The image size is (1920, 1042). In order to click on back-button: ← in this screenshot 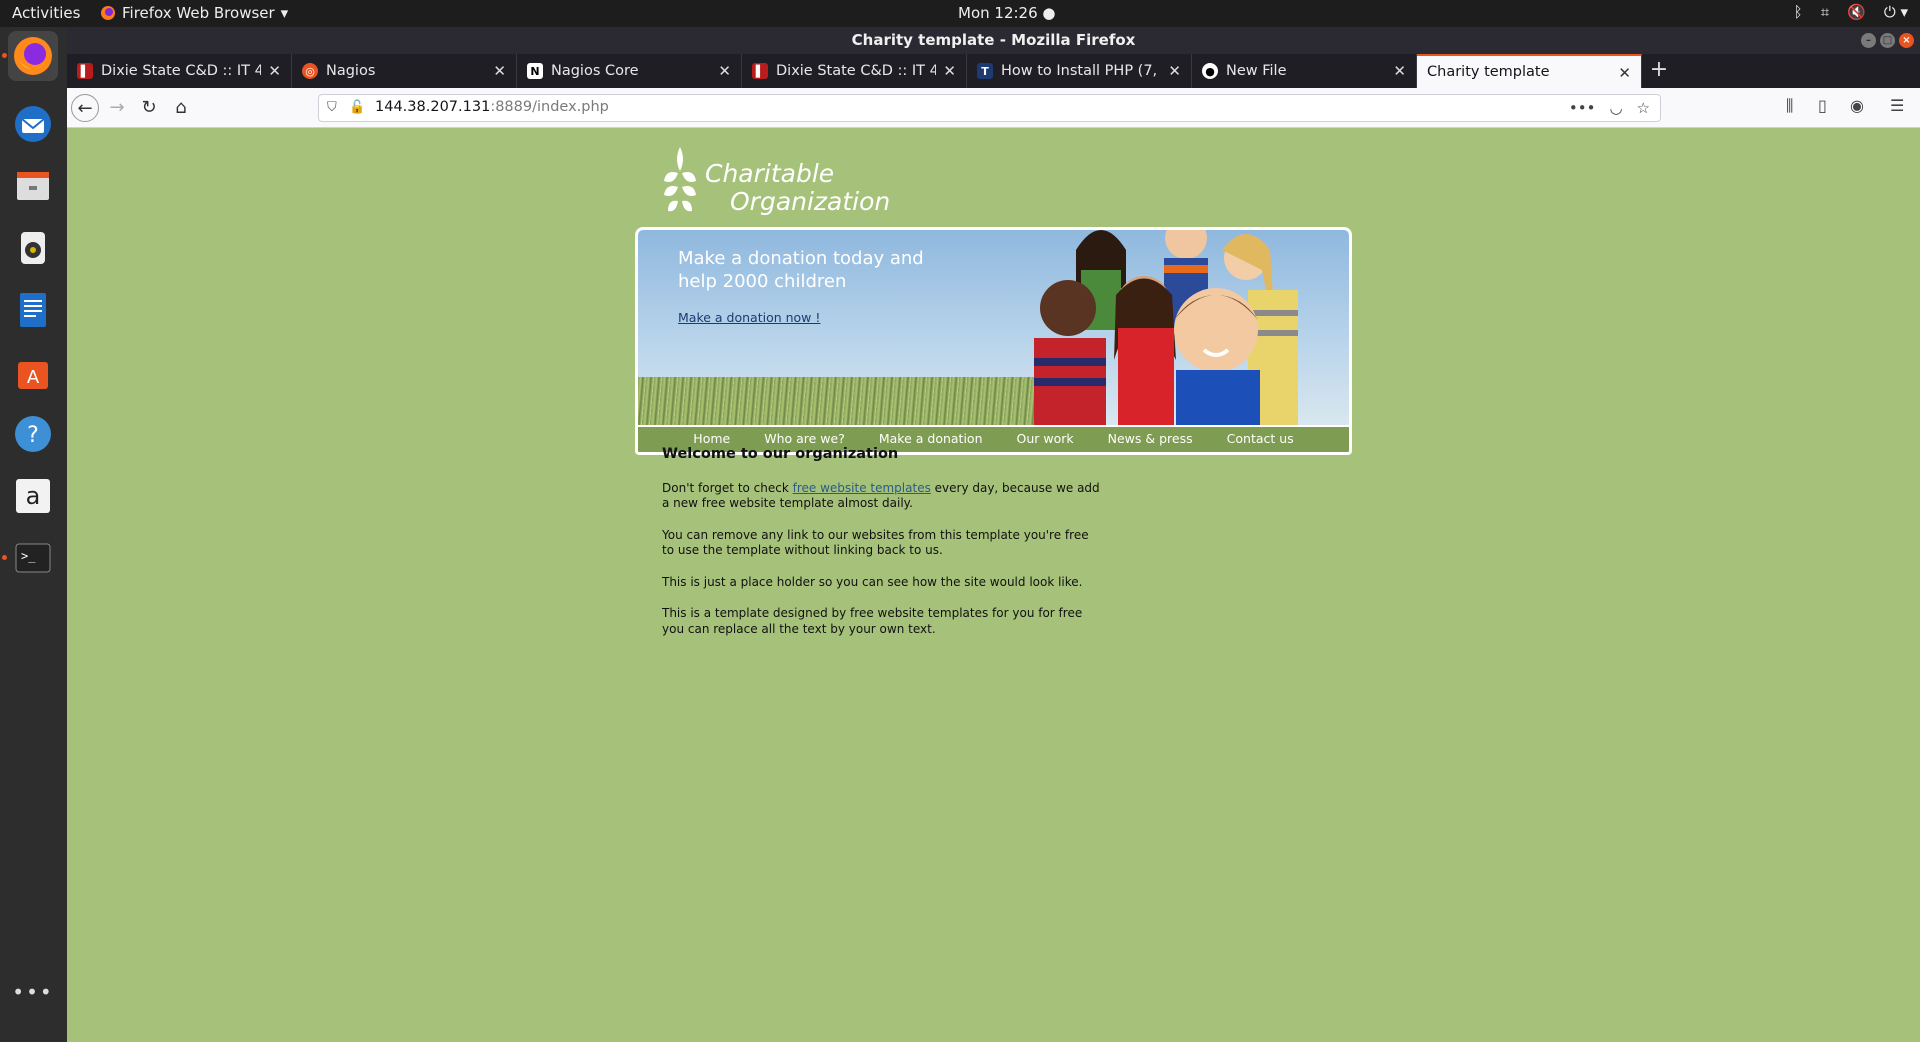, I will do `click(85, 108)`.